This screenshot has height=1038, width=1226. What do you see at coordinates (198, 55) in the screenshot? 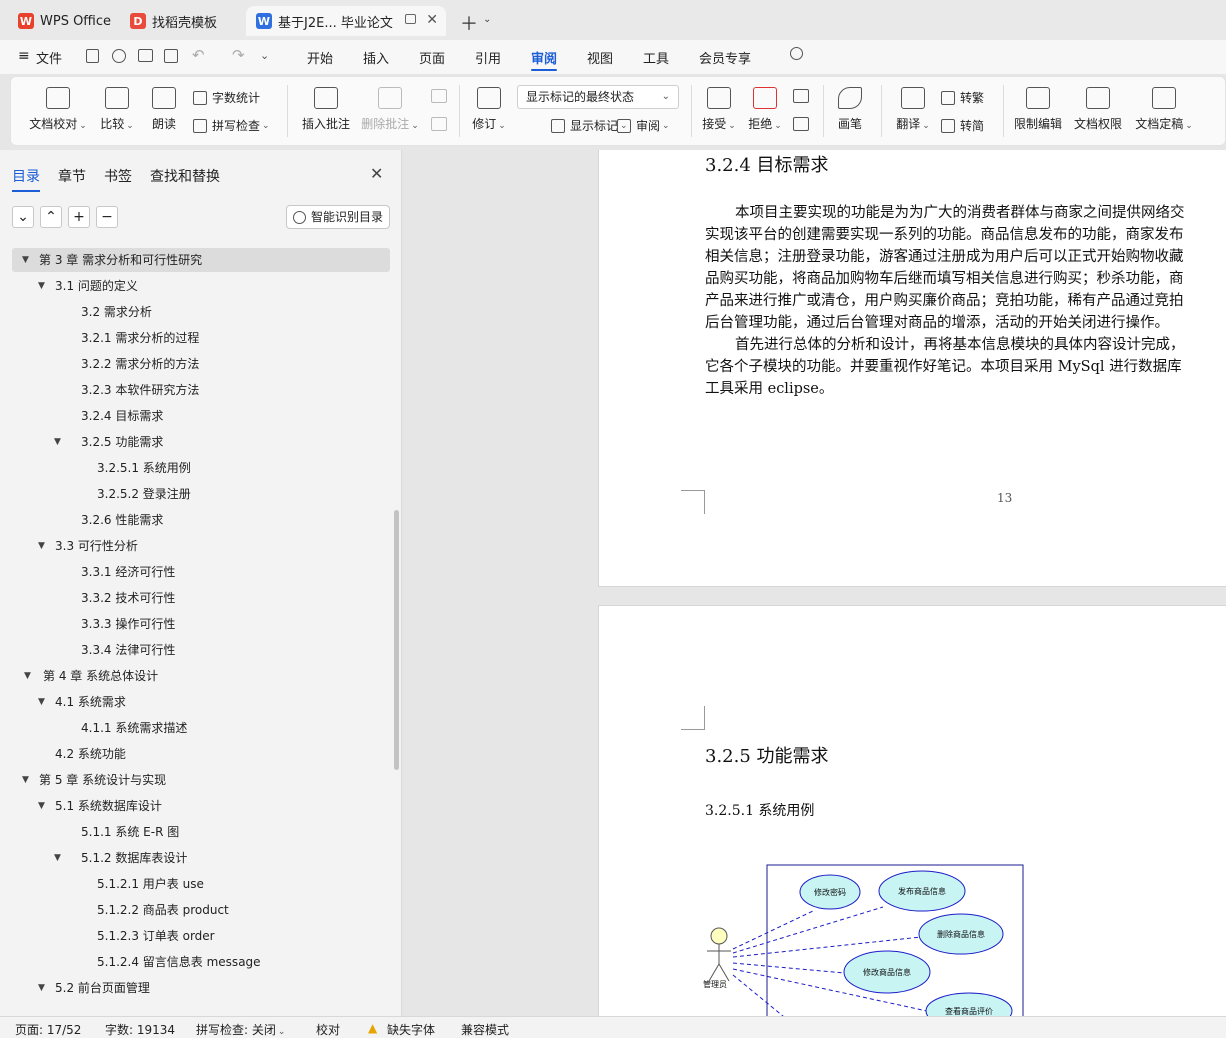
I see `undo-icon: ↶` at bounding box center [198, 55].